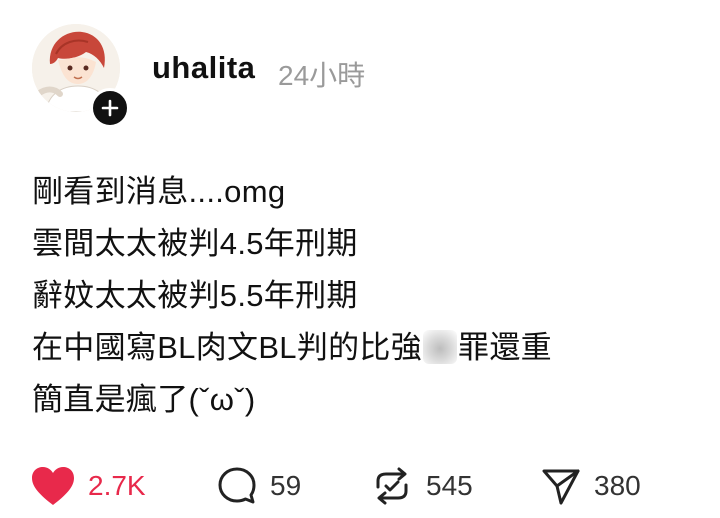 The image size is (720, 518). Describe the element at coordinates (195, 295) in the screenshot. I see `post-line-3: 辭妏太太被判5.5年刑期` at that location.